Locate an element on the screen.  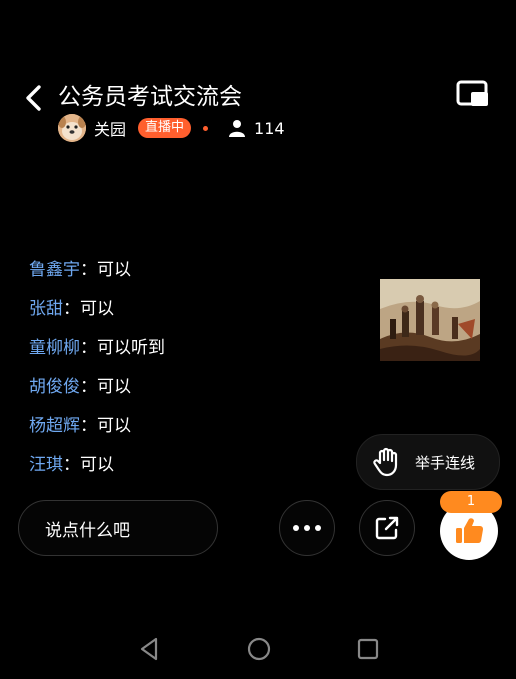
comment-input: 说点什么吧 is located at coordinates (118, 528).